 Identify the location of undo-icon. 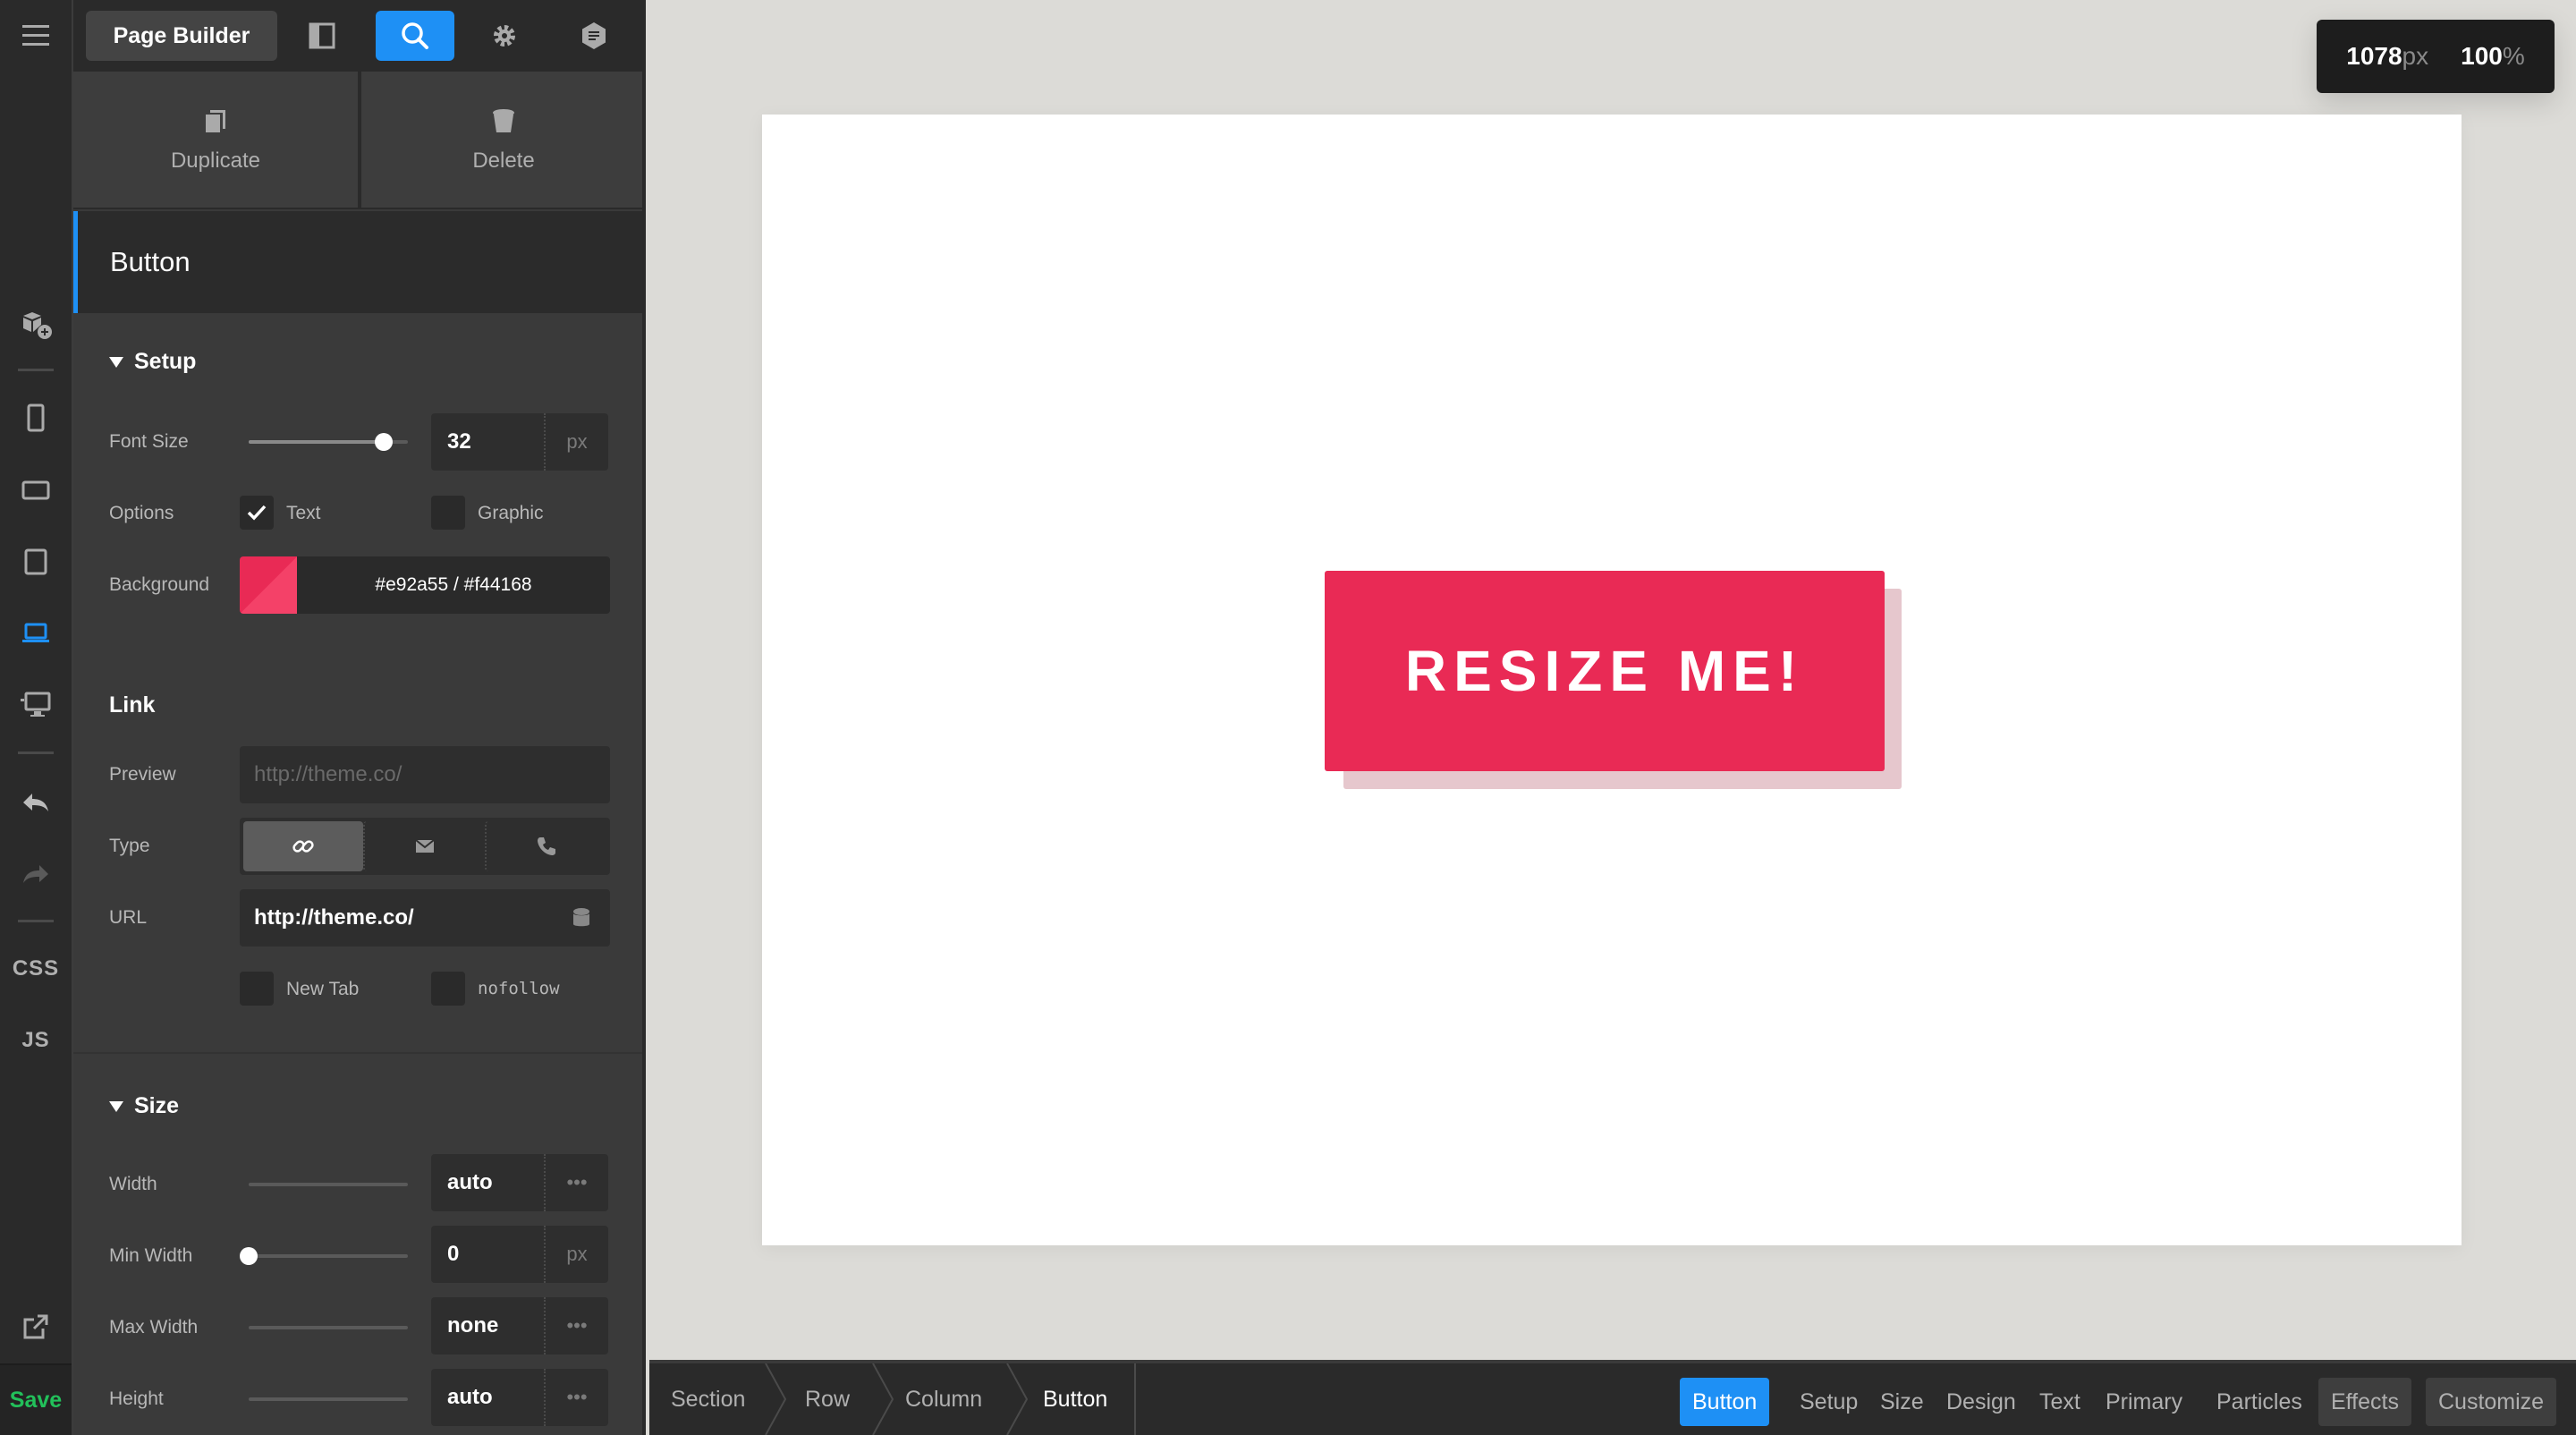
(36, 802).